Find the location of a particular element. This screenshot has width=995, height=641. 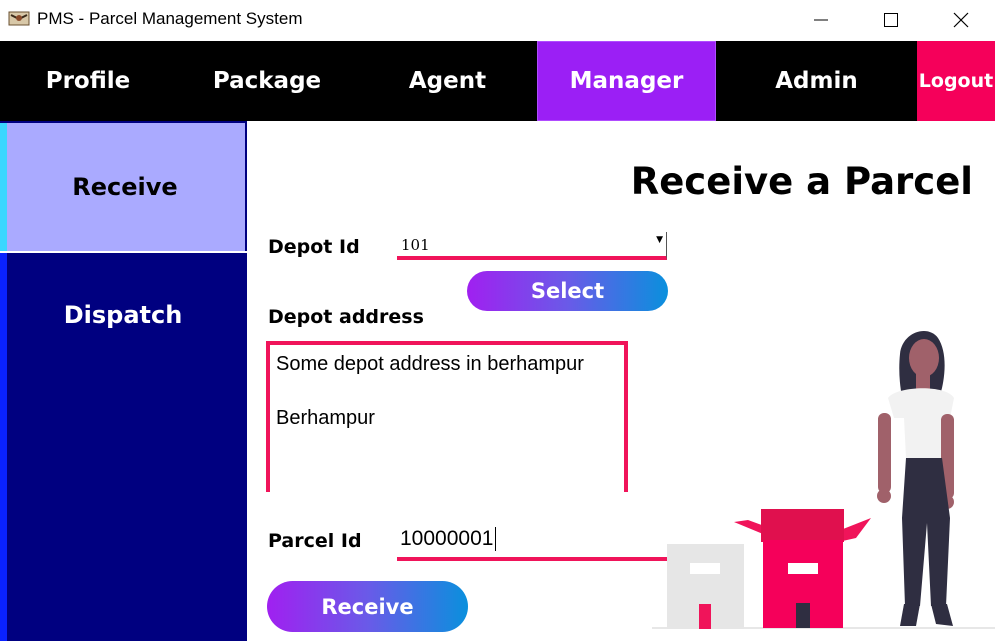

parcel-id-value: 10000001 is located at coordinates (447, 538).